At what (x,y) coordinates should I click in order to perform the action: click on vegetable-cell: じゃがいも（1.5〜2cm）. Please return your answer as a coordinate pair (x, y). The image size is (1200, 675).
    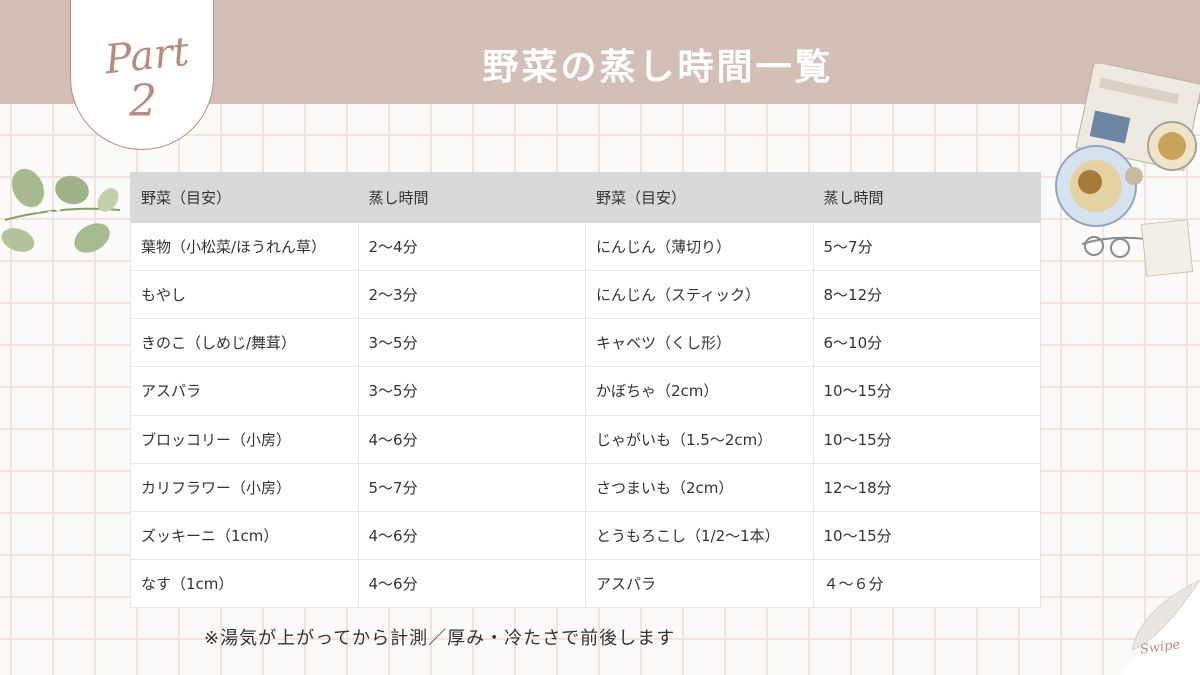
    Looking at the image, I should click on (699, 439).